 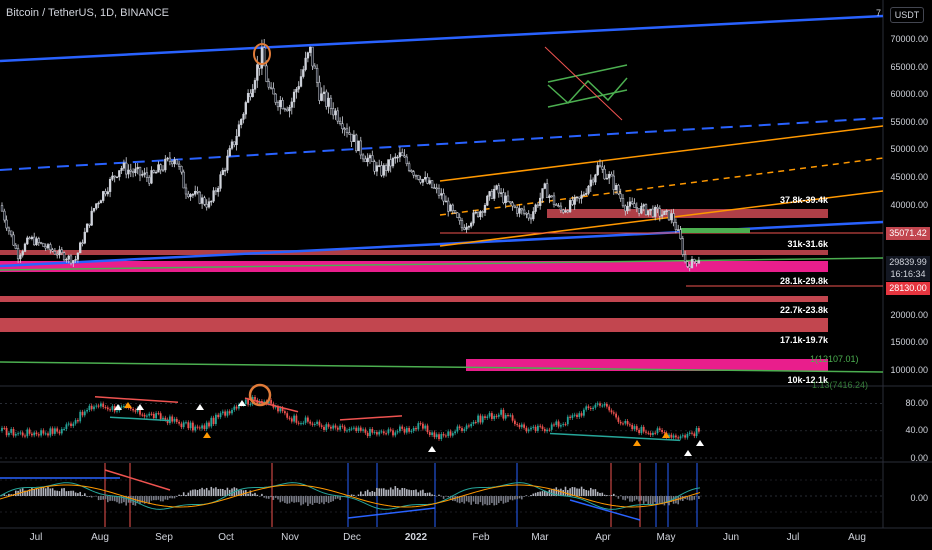 I want to click on currency-button: USDT, so click(x=907, y=15).